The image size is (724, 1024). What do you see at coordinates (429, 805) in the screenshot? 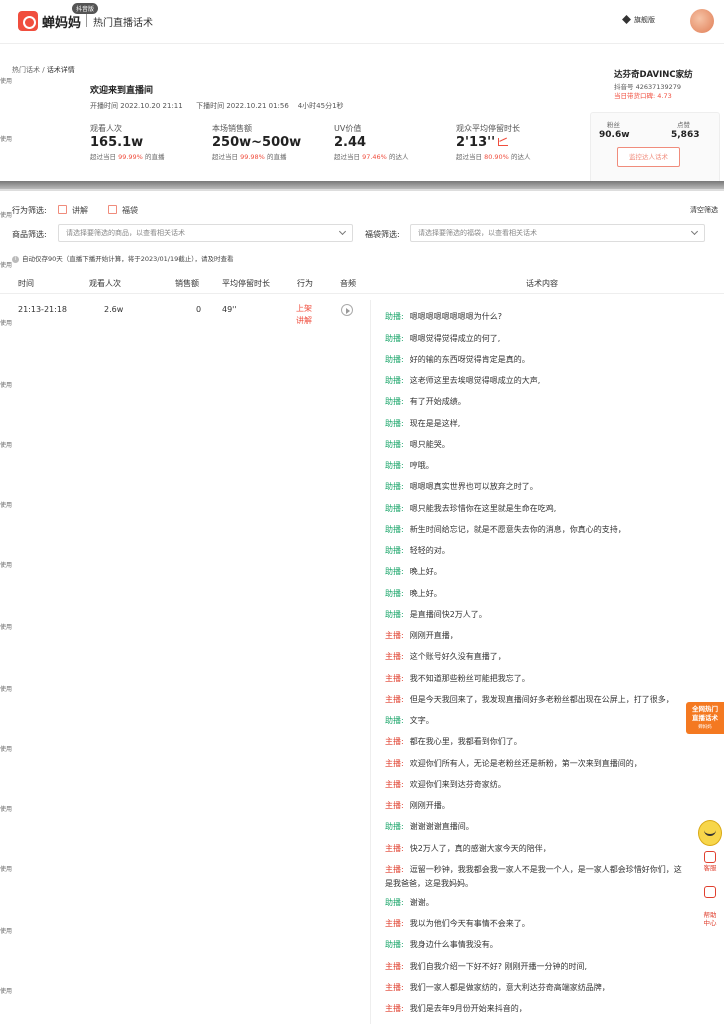
I see `transcript-text: 刚刚开播。` at bounding box center [429, 805].